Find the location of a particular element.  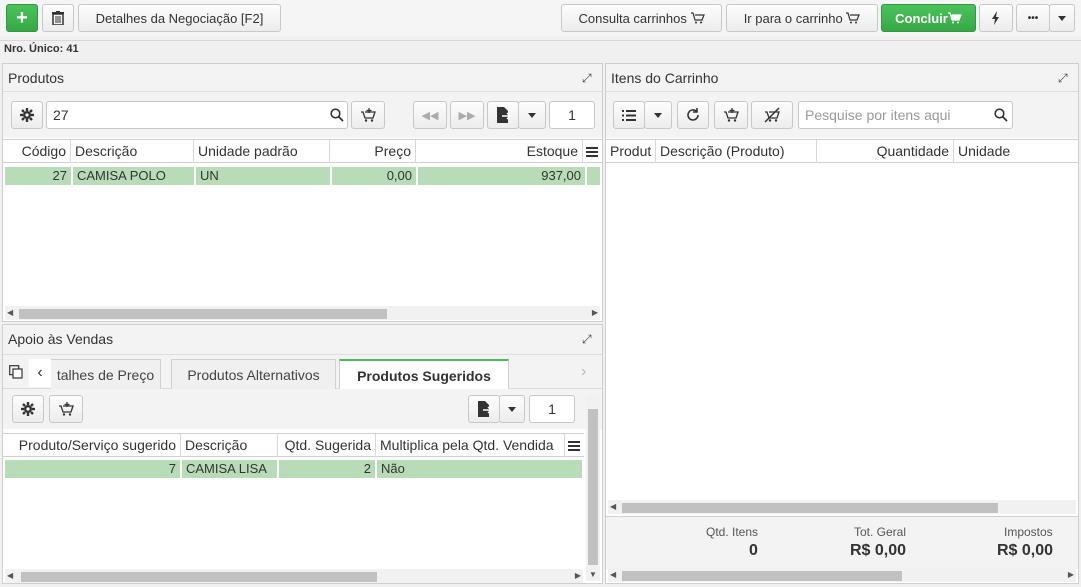

nro-unico: Nro. Único: 41 is located at coordinates (41, 49).